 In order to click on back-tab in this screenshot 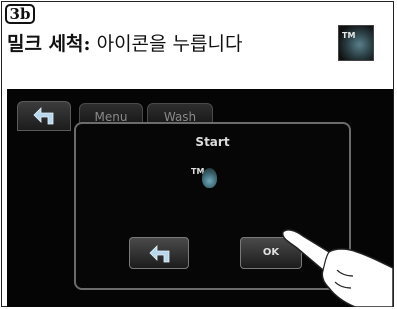, I will do `click(44, 116)`.